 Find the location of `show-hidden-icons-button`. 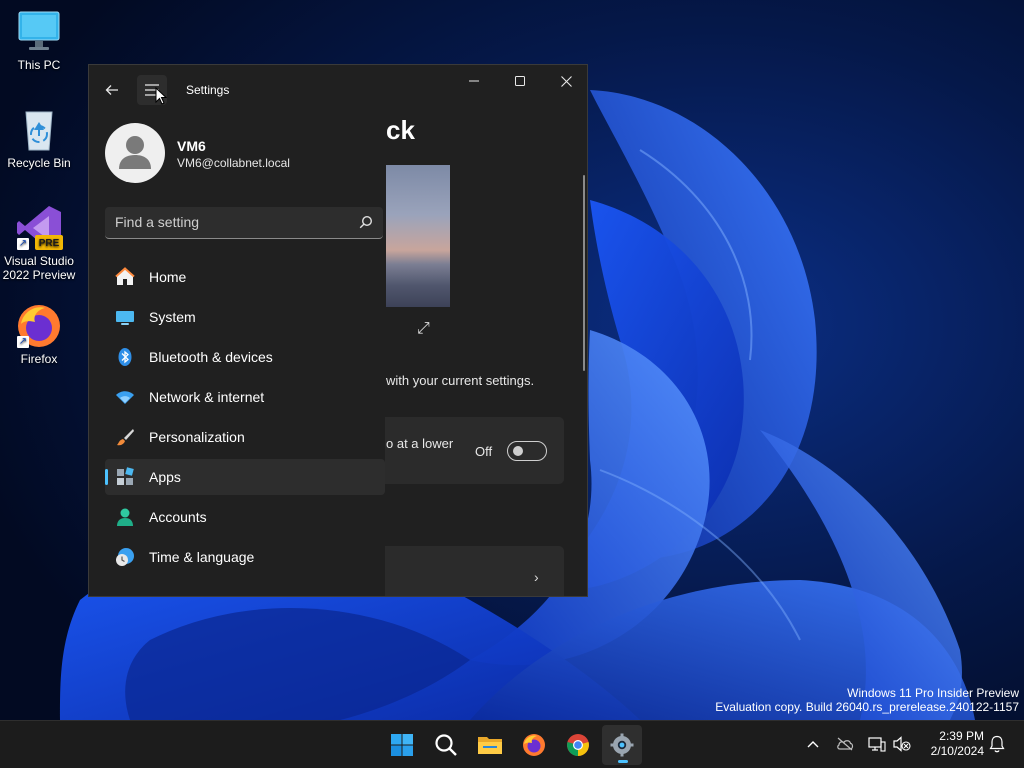

show-hidden-icons-button is located at coordinates (813, 744).